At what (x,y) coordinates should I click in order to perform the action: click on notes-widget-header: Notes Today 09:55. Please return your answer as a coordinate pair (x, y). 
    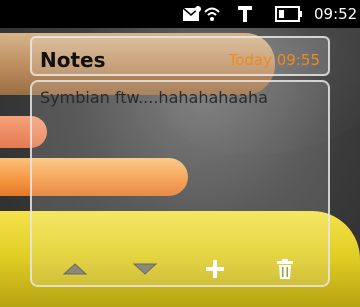
    Looking at the image, I should click on (180, 56).